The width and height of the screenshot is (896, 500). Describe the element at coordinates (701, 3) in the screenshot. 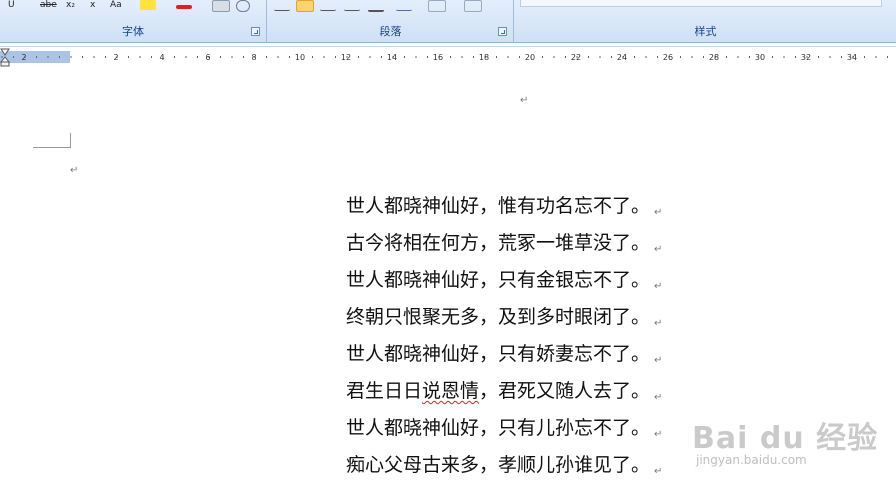

I see `quick-styles-gallery` at that location.